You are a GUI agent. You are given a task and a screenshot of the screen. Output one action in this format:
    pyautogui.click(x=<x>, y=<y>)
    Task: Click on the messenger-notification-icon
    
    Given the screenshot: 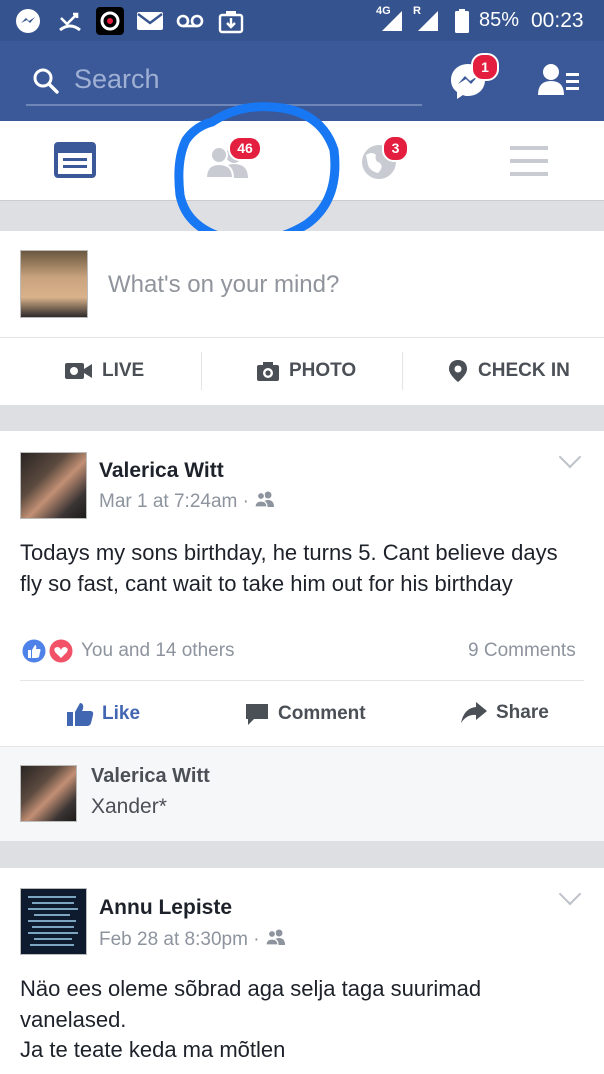 What is the action you would take?
    pyautogui.click(x=28, y=21)
    